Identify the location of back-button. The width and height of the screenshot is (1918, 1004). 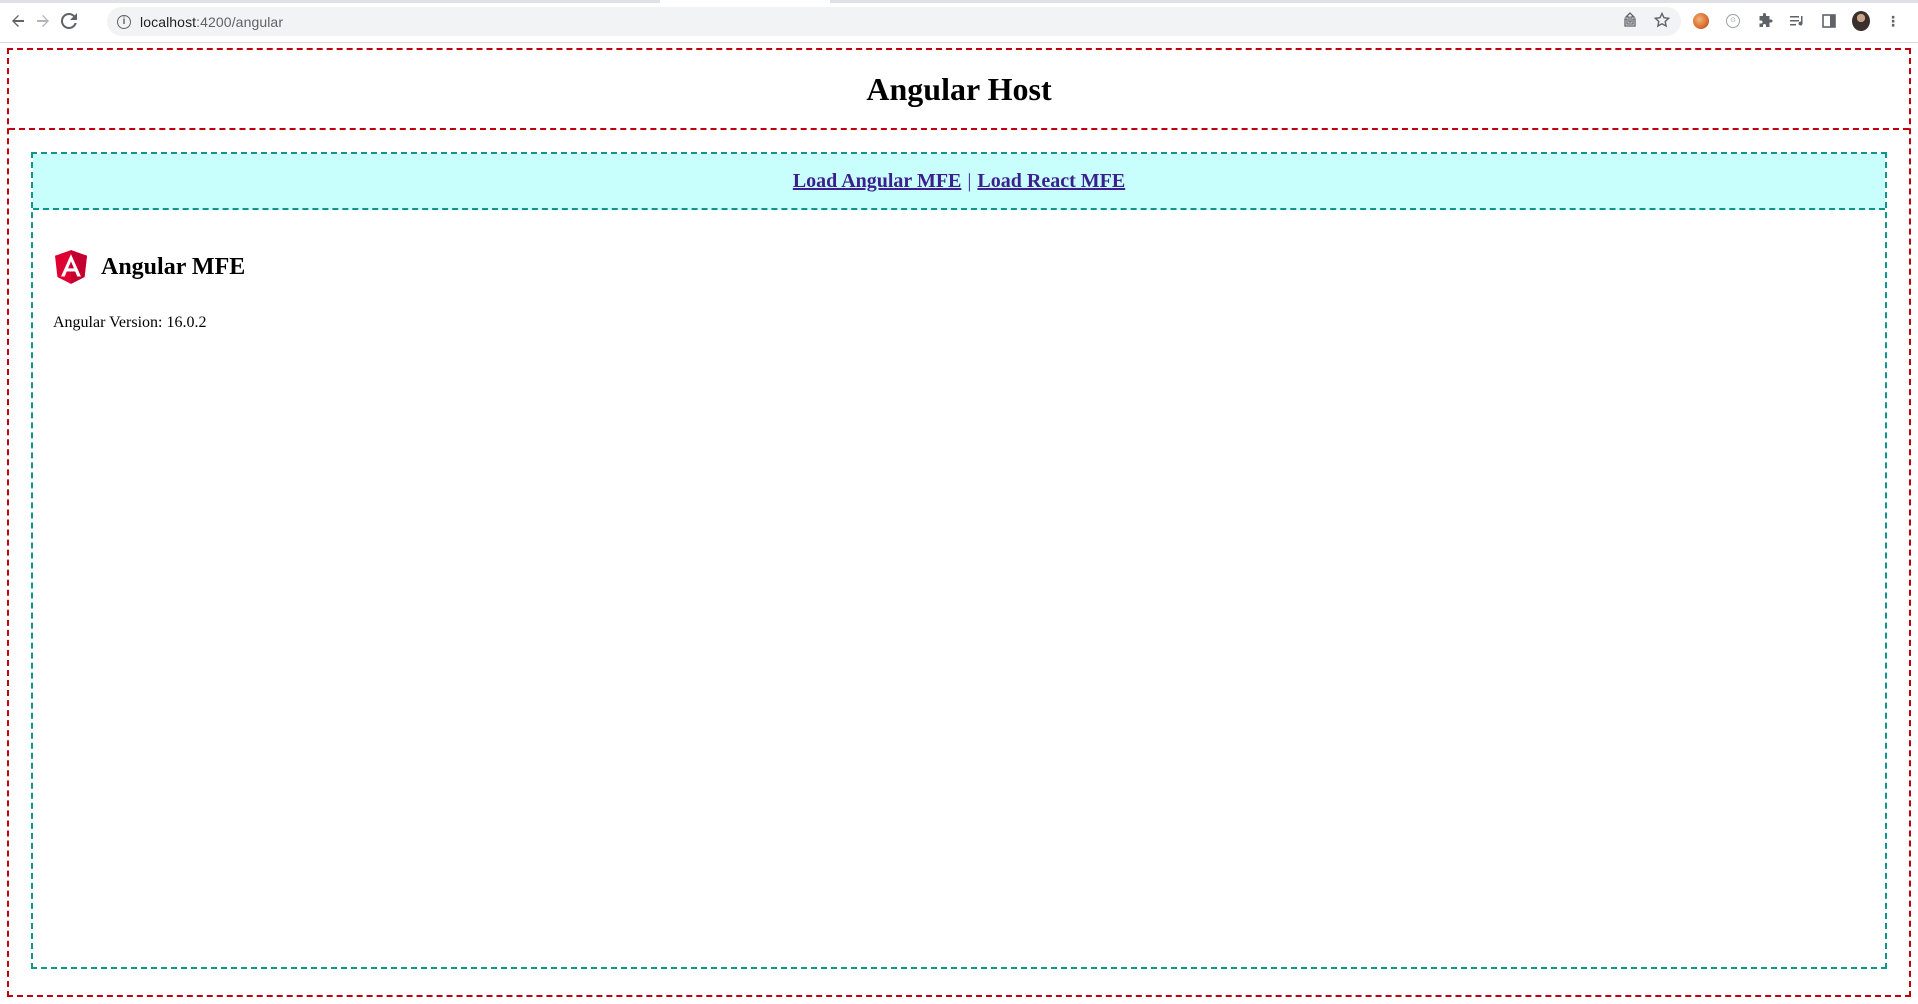
(18, 21).